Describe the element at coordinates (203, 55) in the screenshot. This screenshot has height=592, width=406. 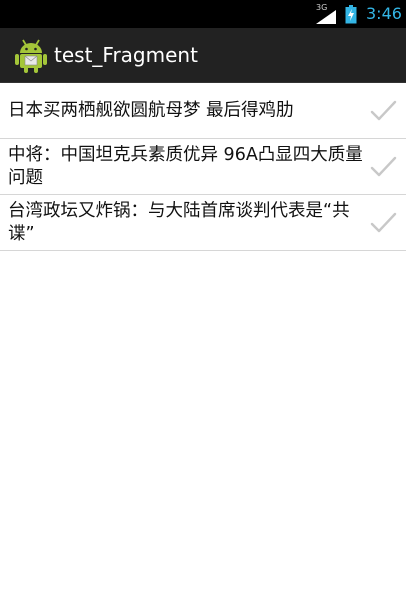
I see `action-bar: test_Fragment` at that location.